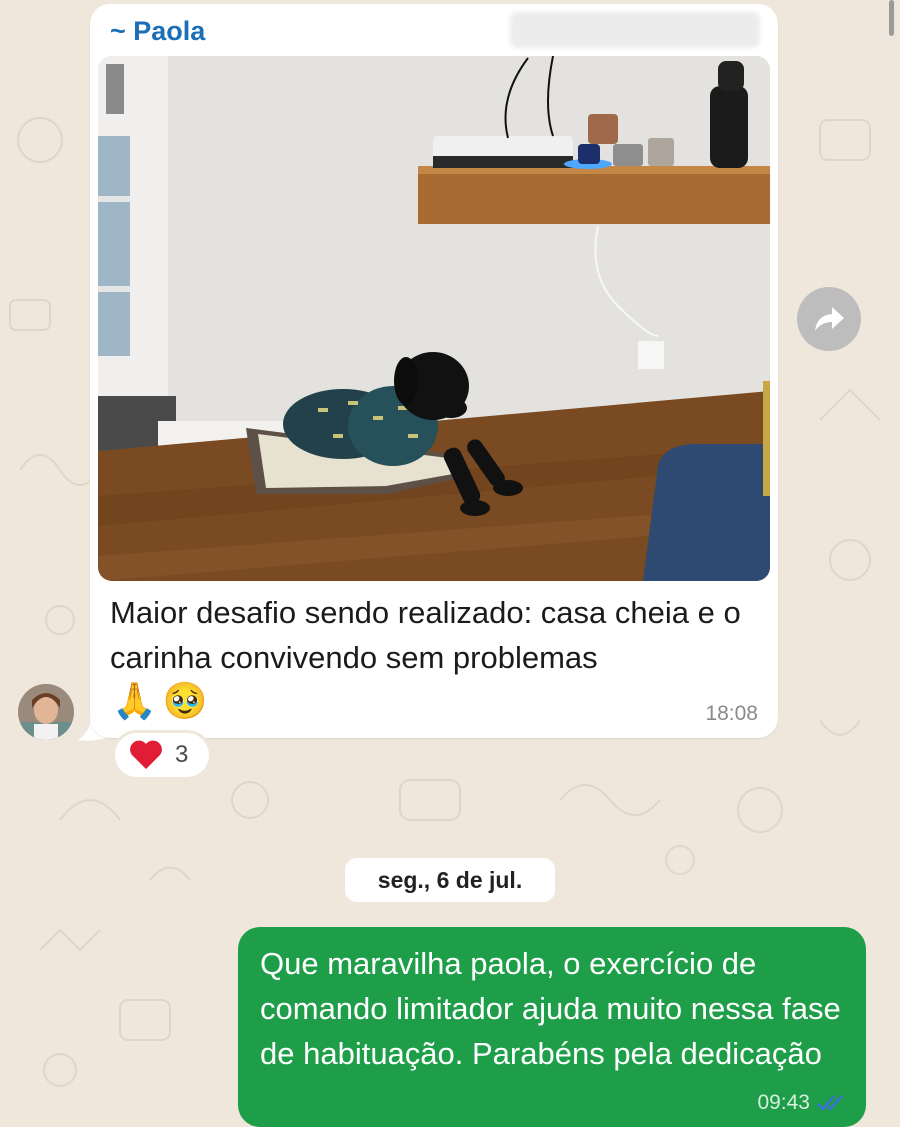 This screenshot has height=1127, width=900. Describe the element at coordinates (635, 30) in the screenshot. I see `sender-phone-redacted` at that location.